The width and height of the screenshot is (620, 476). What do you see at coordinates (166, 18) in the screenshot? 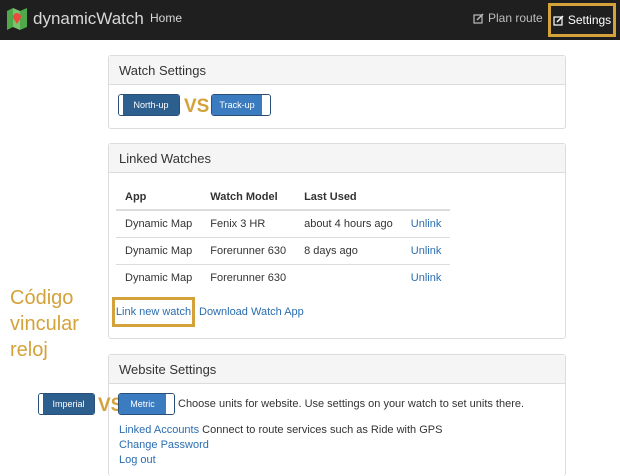
I see `nav-home-link: Home` at bounding box center [166, 18].